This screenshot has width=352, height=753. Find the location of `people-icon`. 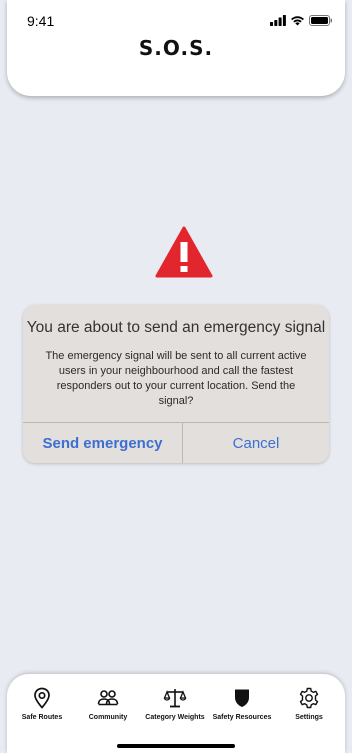

people-icon is located at coordinates (108, 698).